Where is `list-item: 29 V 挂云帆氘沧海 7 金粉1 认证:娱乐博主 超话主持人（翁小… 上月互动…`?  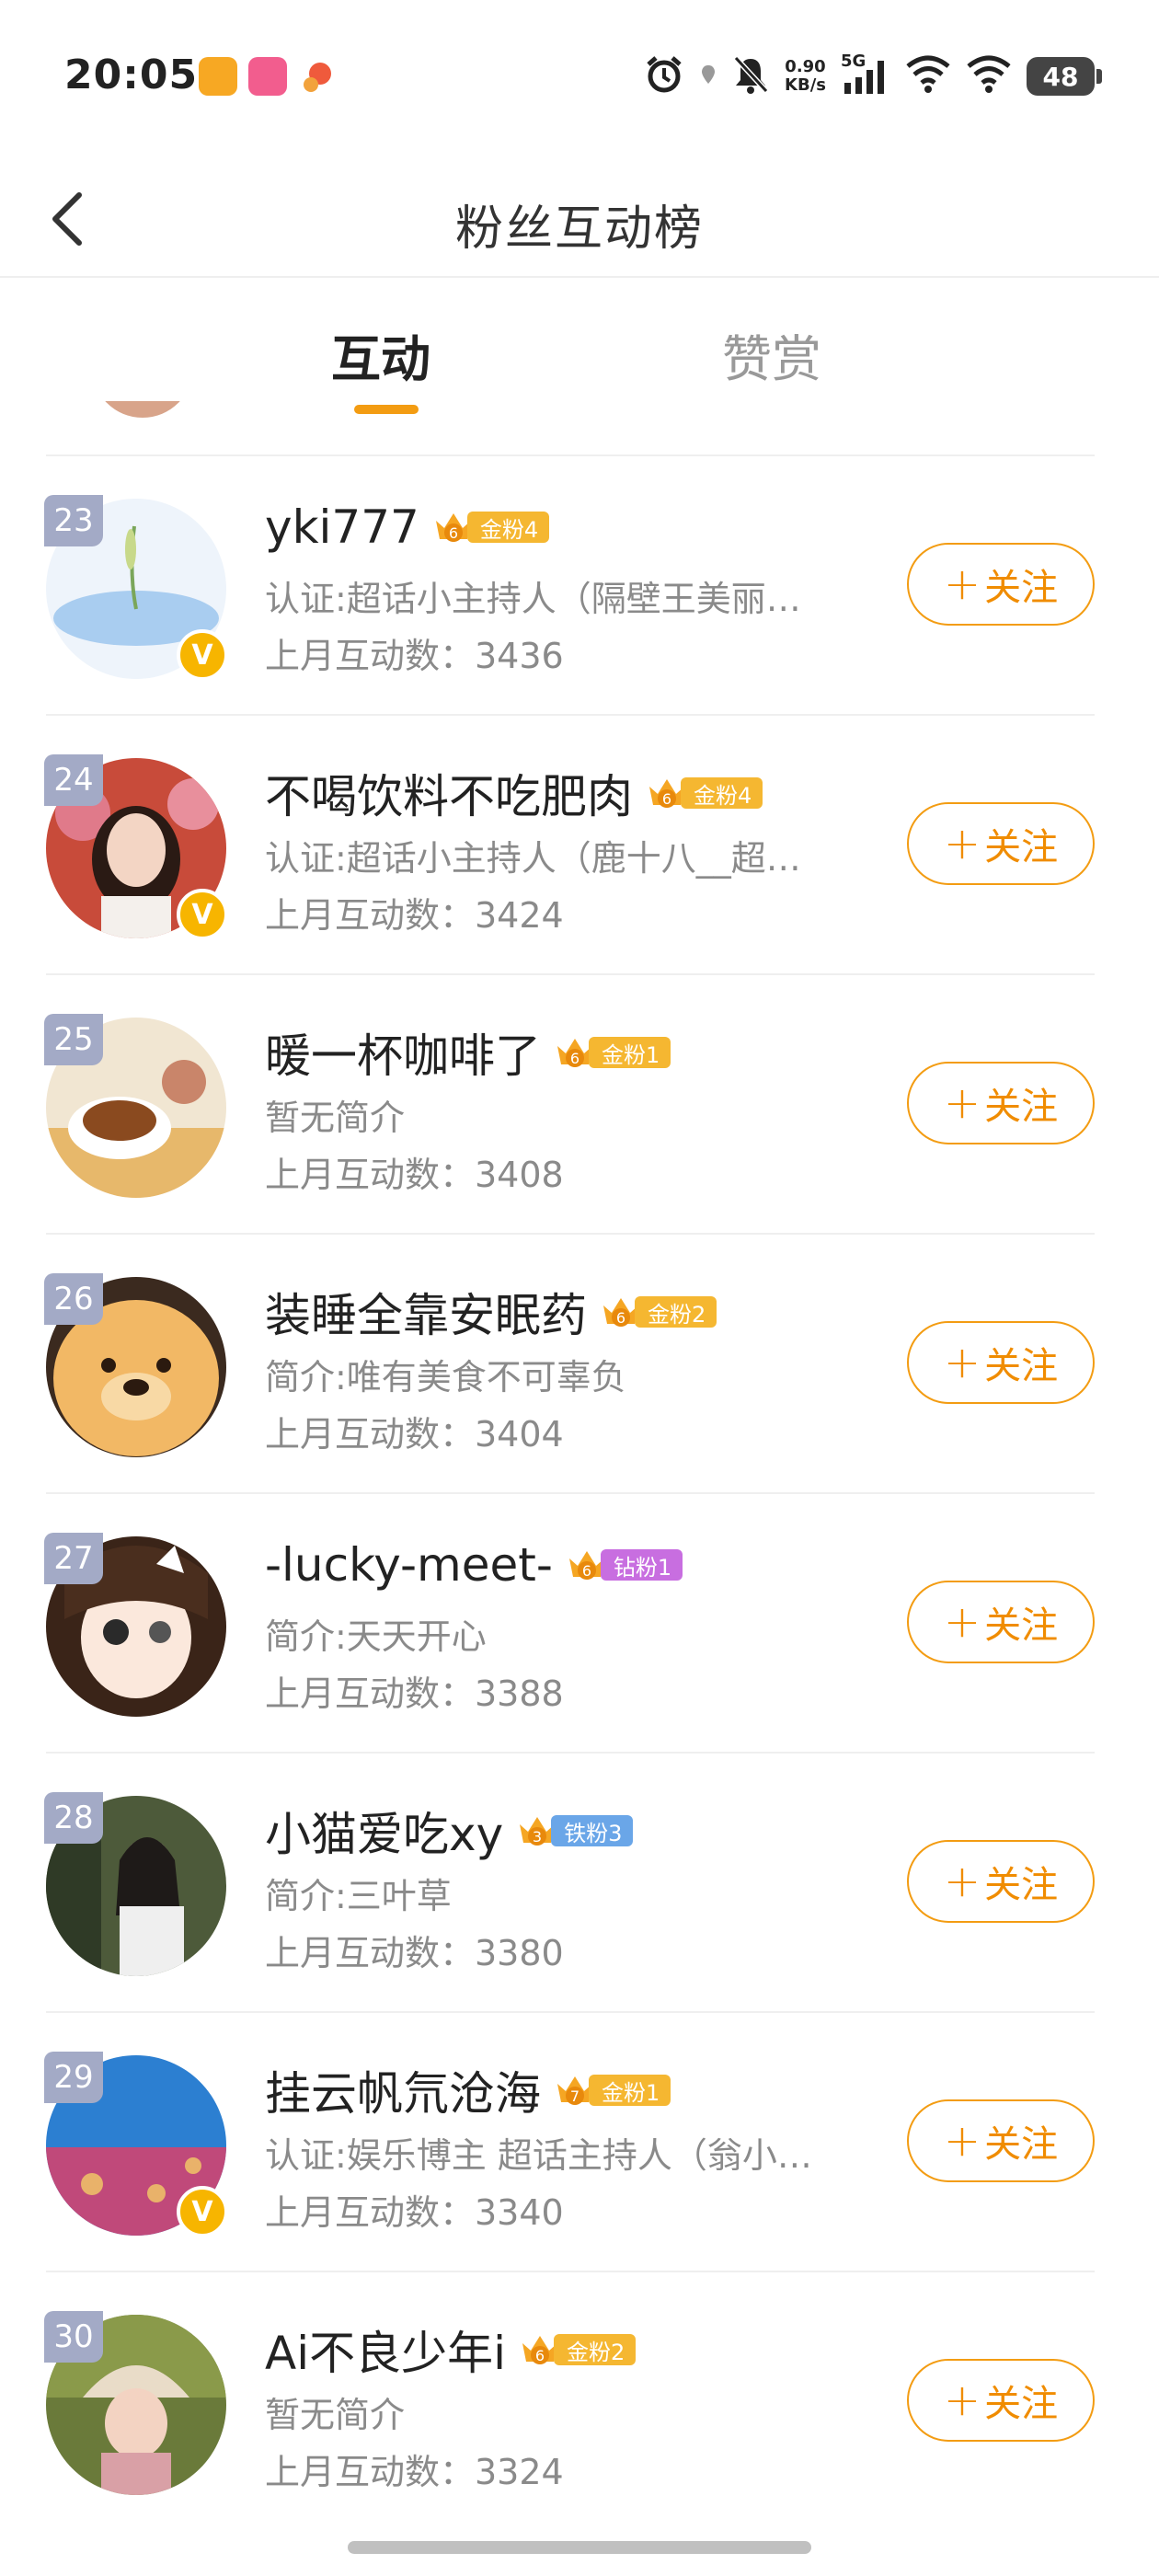
list-item: 29 V 挂云帆氘沧海 7 金粉1 认证:娱乐博主 超话主持人（翁小… 上月互动… is located at coordinates (569, 2141).